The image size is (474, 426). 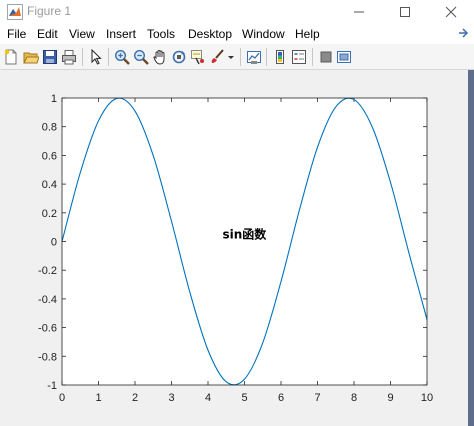 What do you see at coordinates (354, 398) in the screenshot?
I see `x-tick-label: 8` at bounding box center [354, 398].